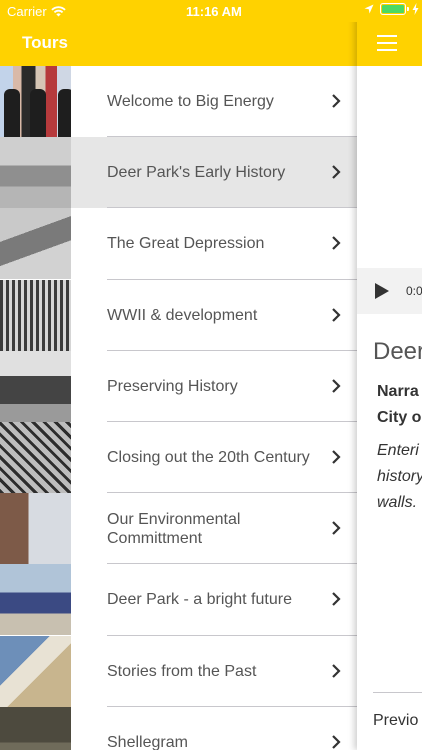 The width and height of the screenshot is (422, 750). I want to click on article-excerpt: Enteri history walls., so click(399, 477).